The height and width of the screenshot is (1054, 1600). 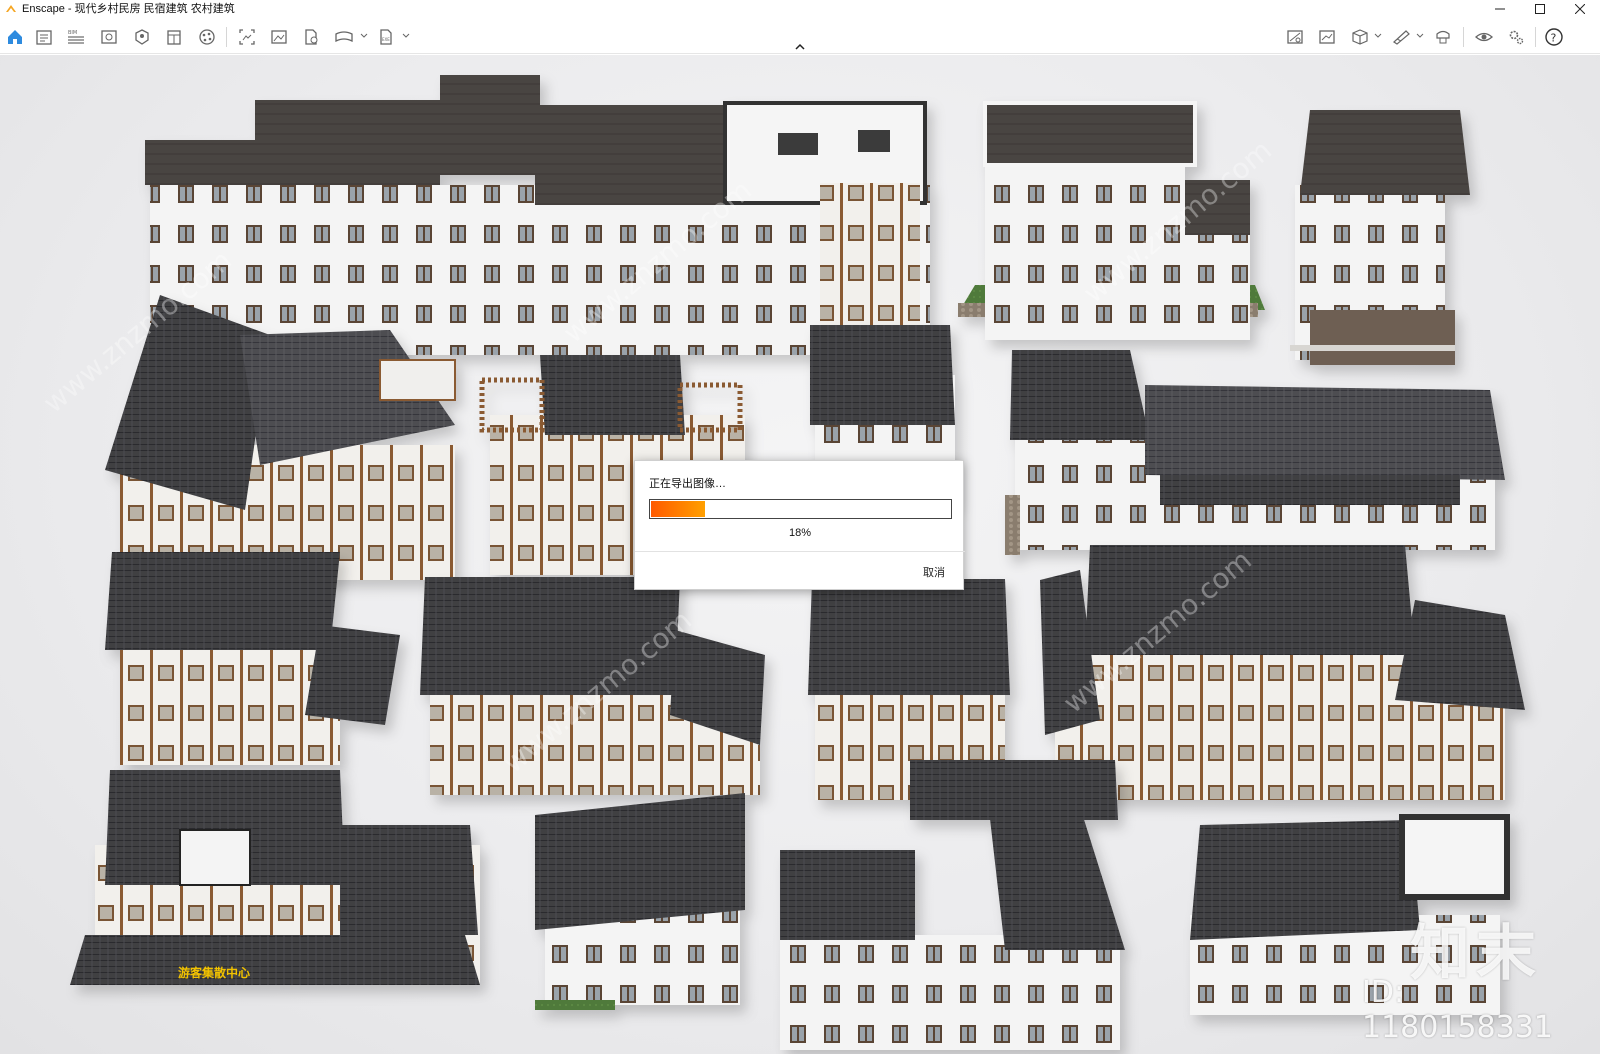 I want to click on export-progress-dialog: 正在导出图像… 18% 取消, so click(x=799, y=525).